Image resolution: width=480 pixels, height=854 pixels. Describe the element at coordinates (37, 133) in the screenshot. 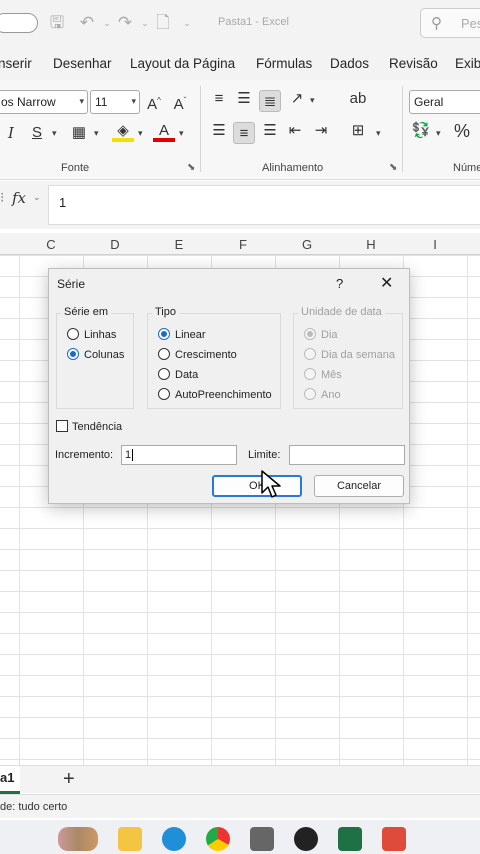

I see `underline-button: S` at that location.